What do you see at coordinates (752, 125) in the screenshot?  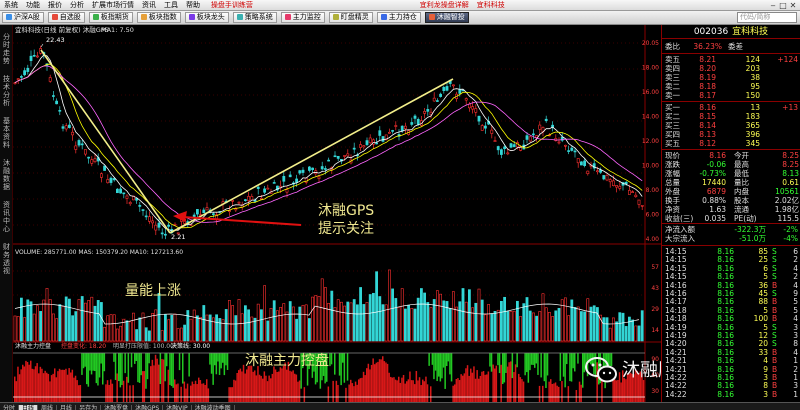 I see `buy-volume: 365` at bounding box center [752, 125].